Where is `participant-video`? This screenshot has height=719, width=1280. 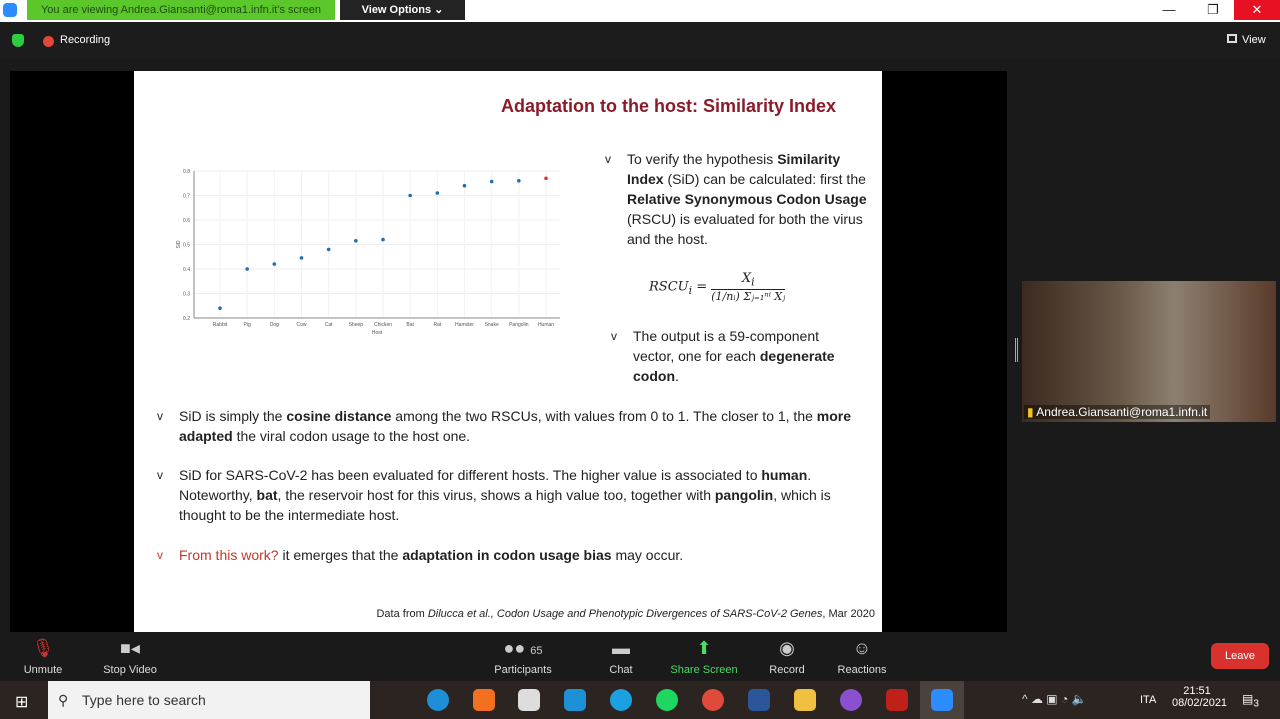 participant-video is located at coordinates (1149, 351).